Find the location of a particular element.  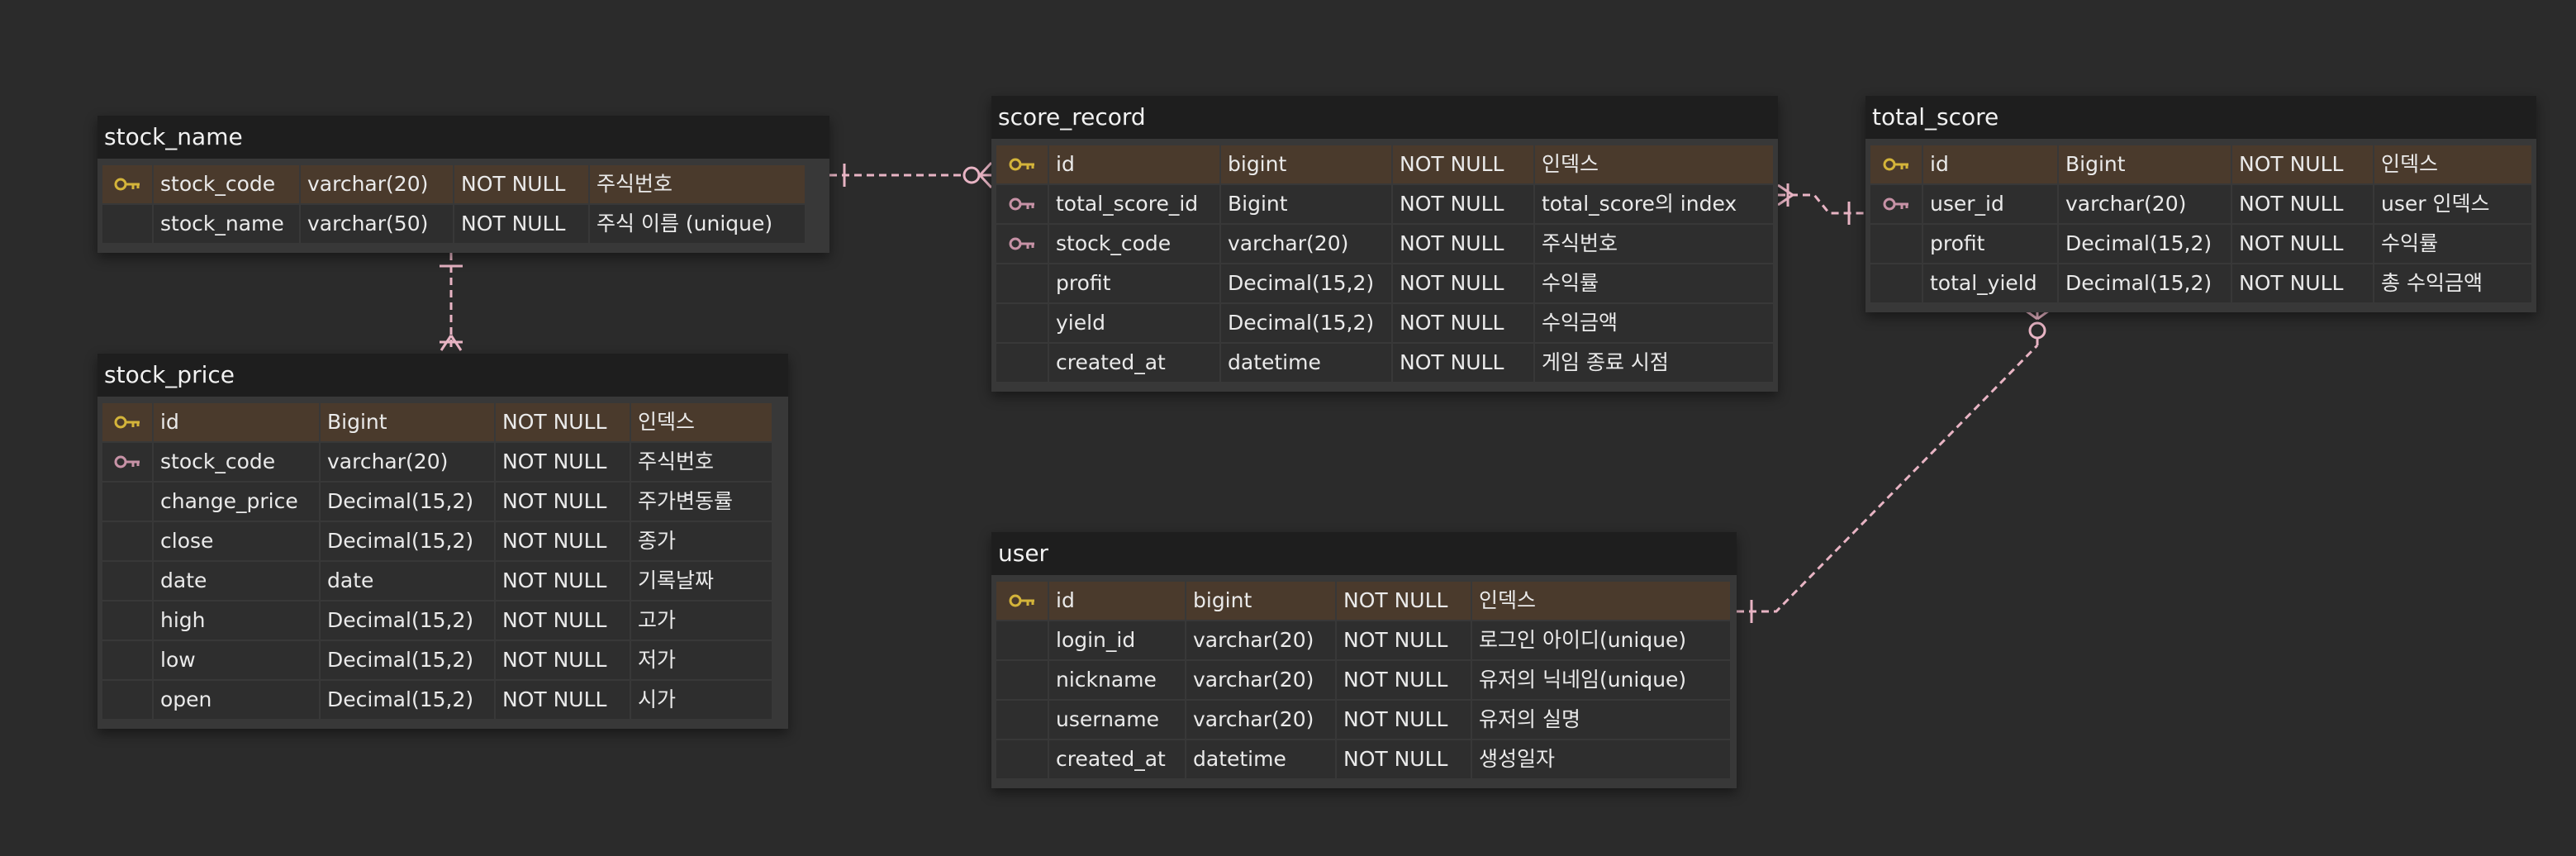

column-comment: 수익률 is located at coordinates (2452, 244).